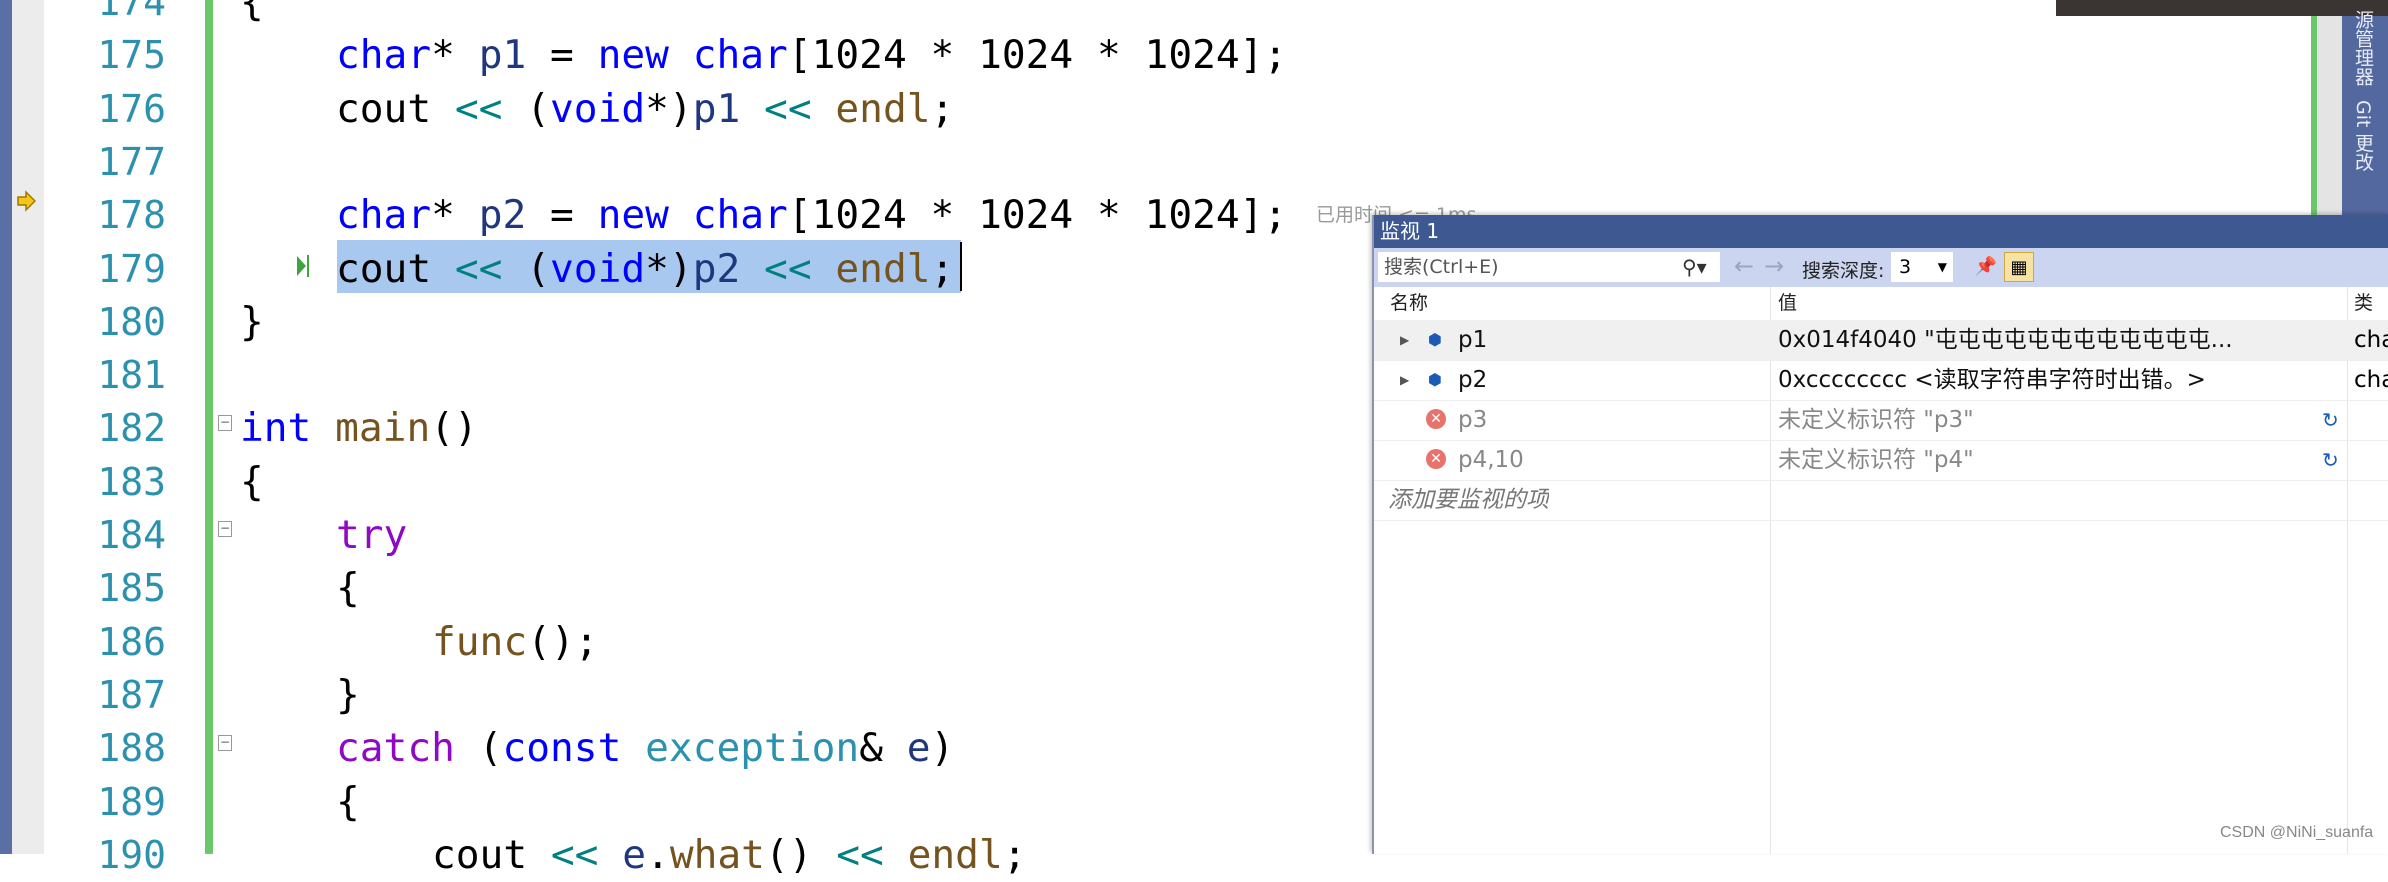  I want to click on side-tab-git-changes: Git 更改, so click(2363, 136).